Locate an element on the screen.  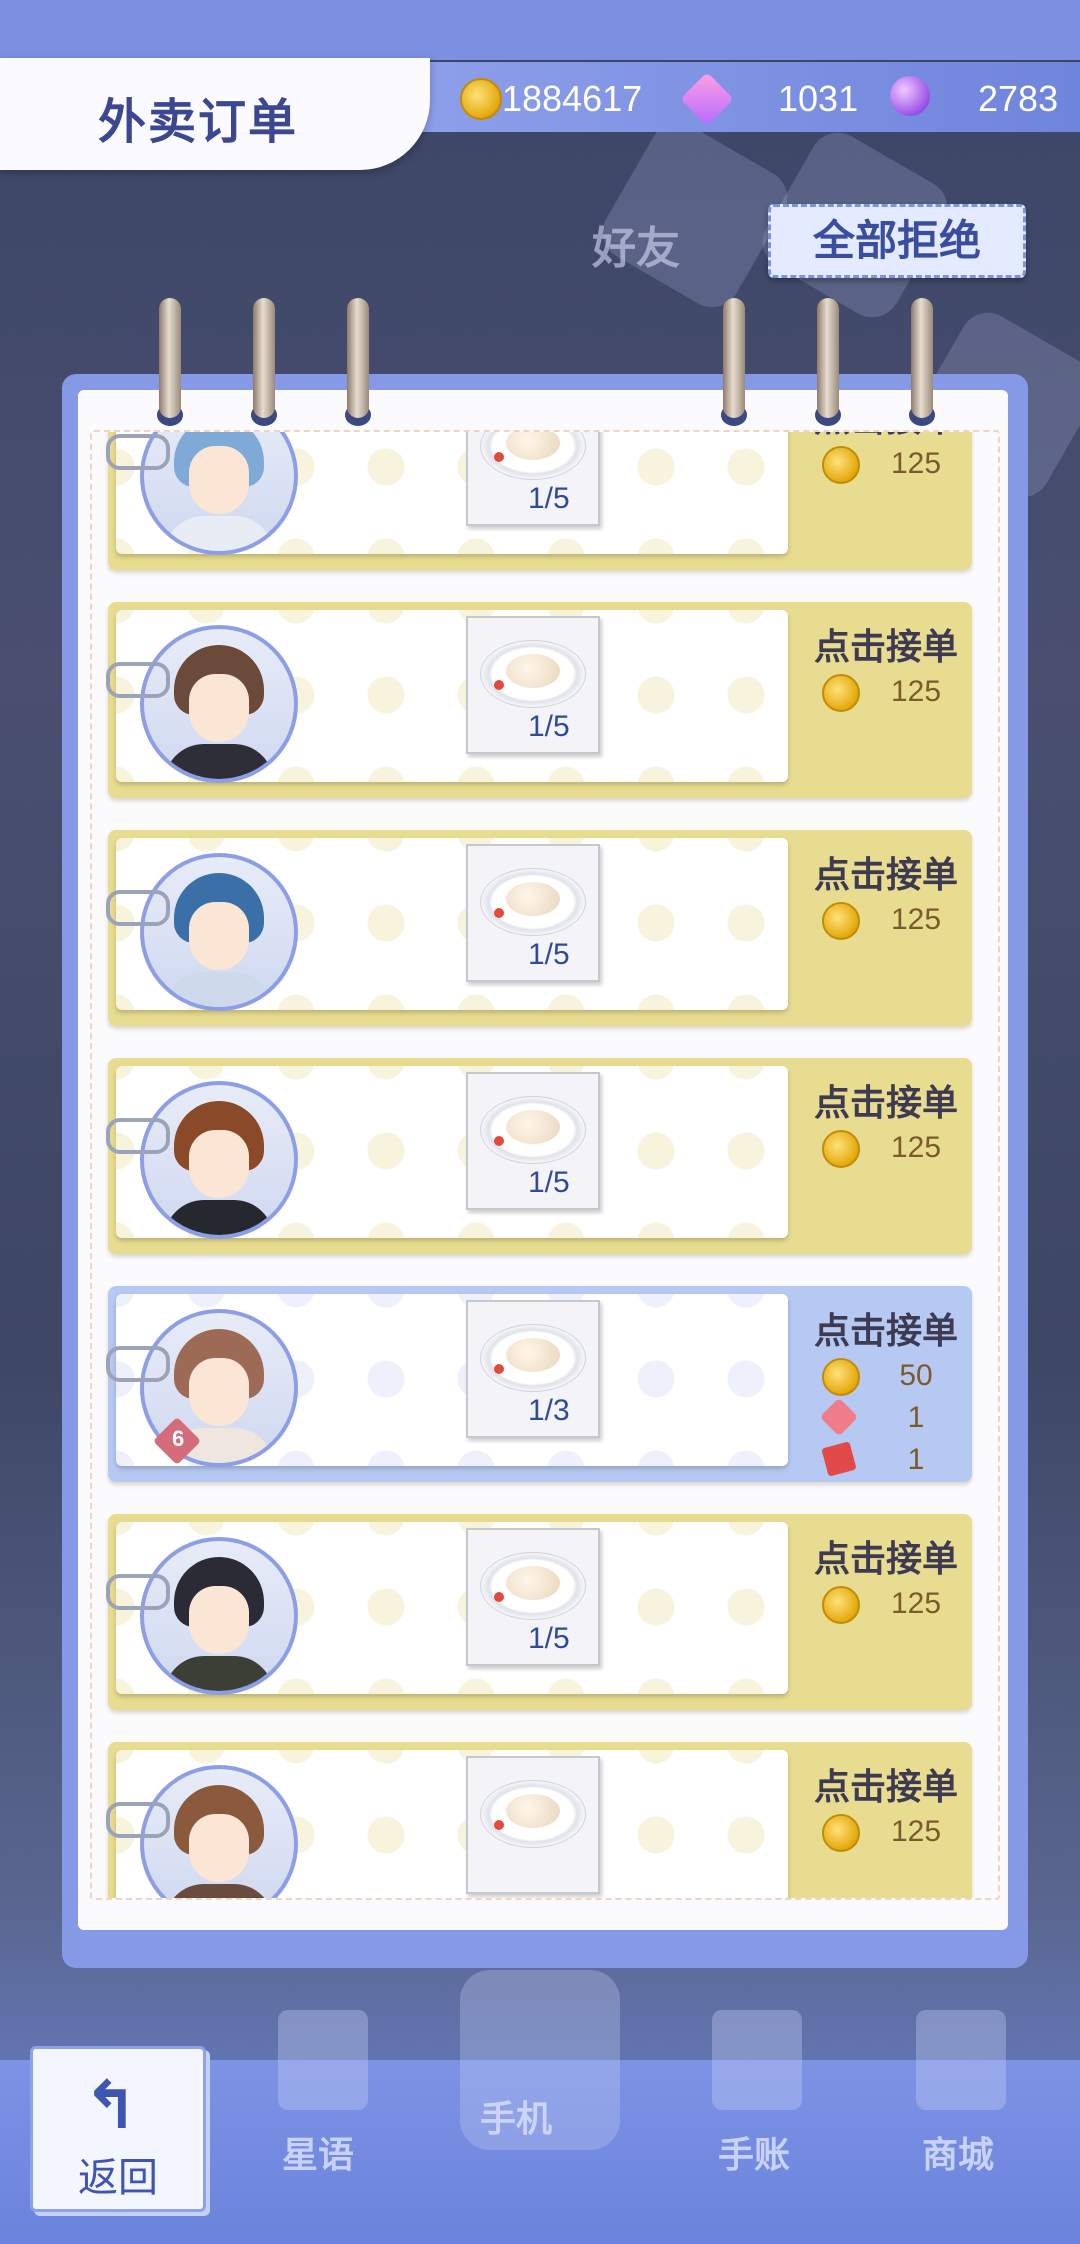
journal-icon is located at coordinates (757, 2060).